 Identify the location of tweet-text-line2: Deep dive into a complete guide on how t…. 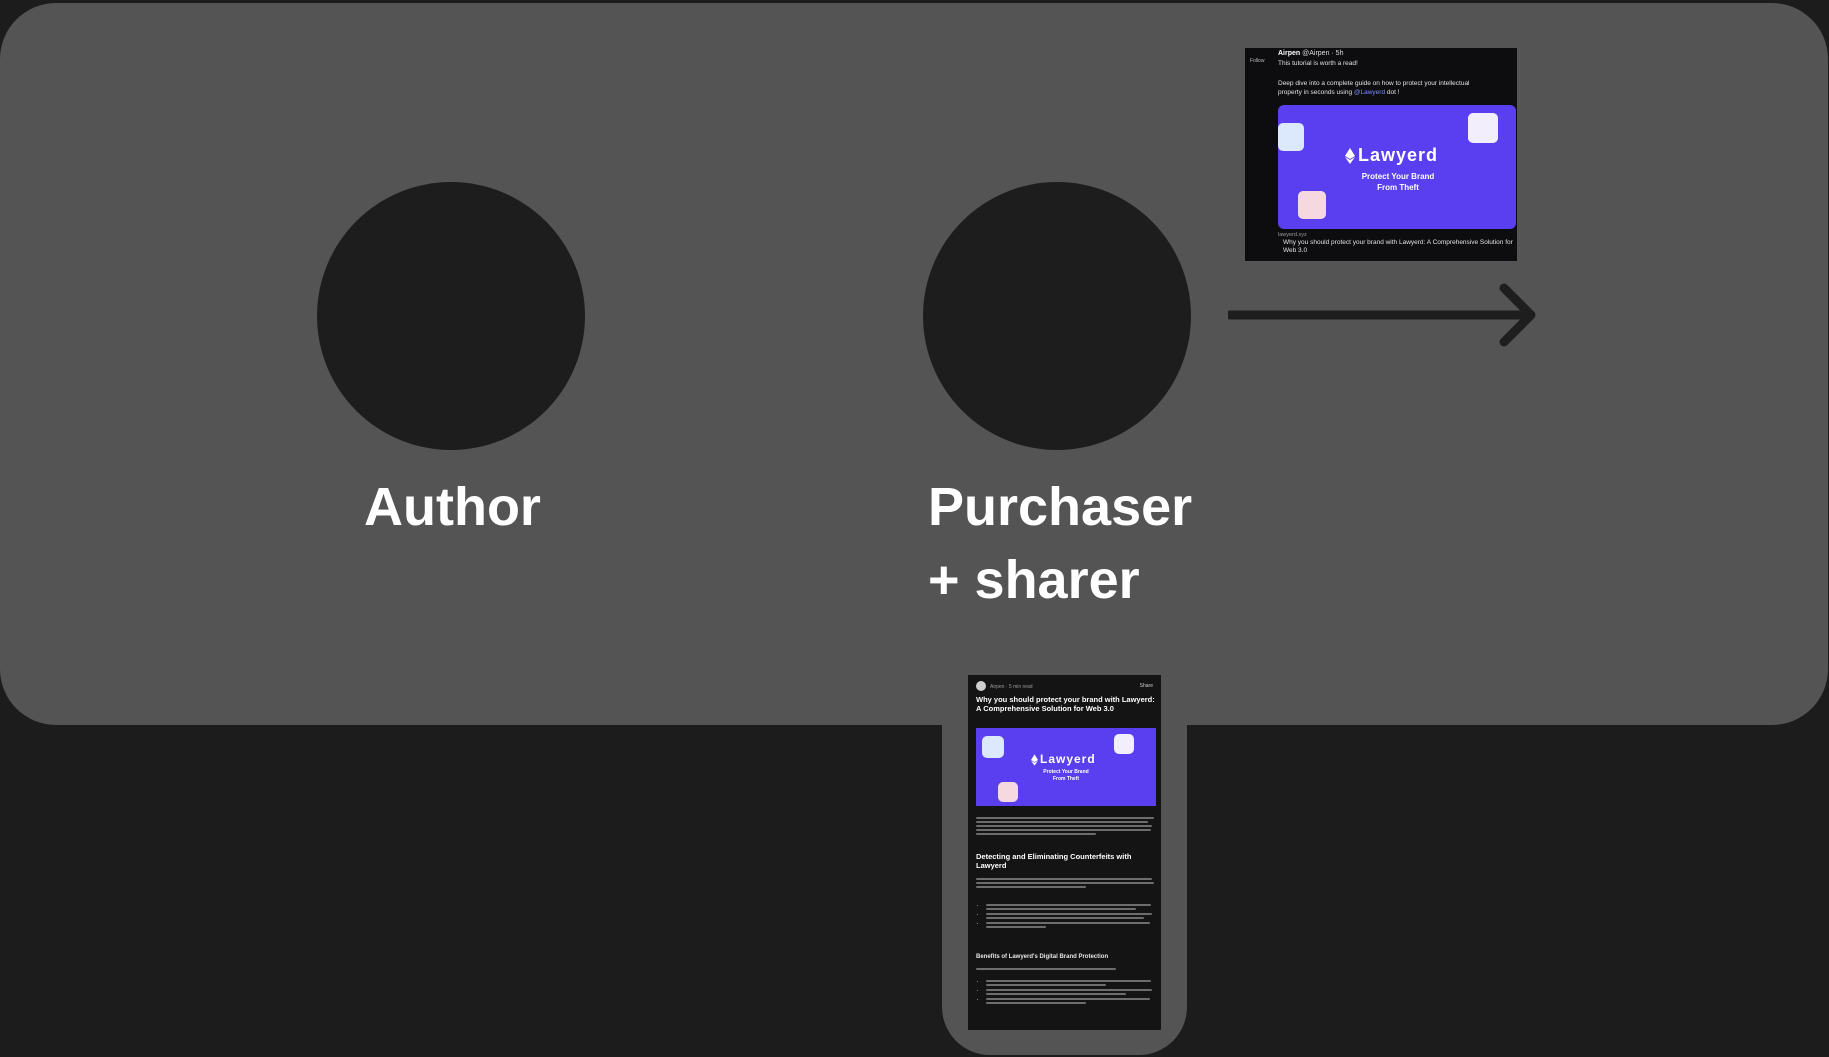
(1374, 83).